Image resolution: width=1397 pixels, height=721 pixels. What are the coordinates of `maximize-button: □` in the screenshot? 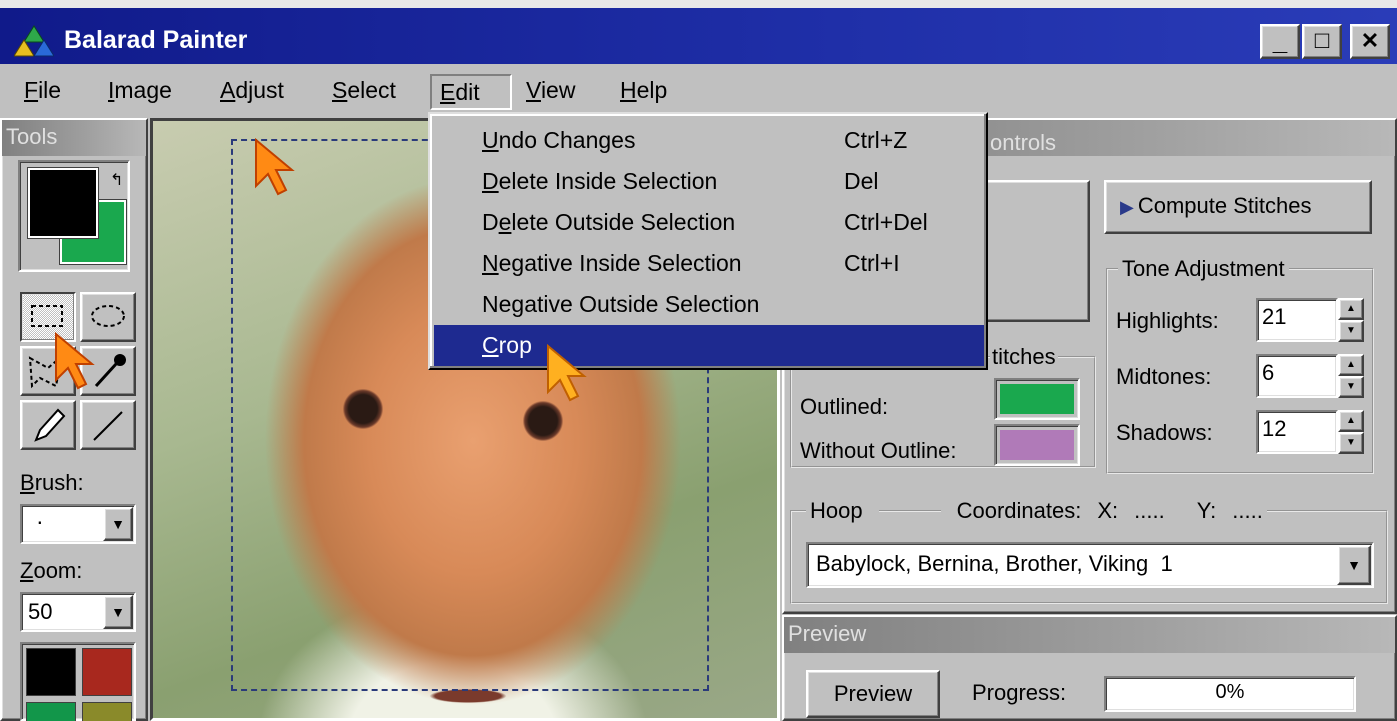 It's located at (1322, 41).